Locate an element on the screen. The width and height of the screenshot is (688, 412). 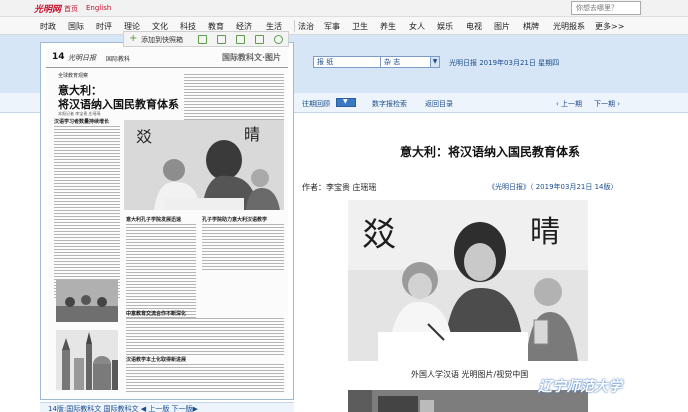
archive-link: 往期回顾 is located at coordinates (316, 104).